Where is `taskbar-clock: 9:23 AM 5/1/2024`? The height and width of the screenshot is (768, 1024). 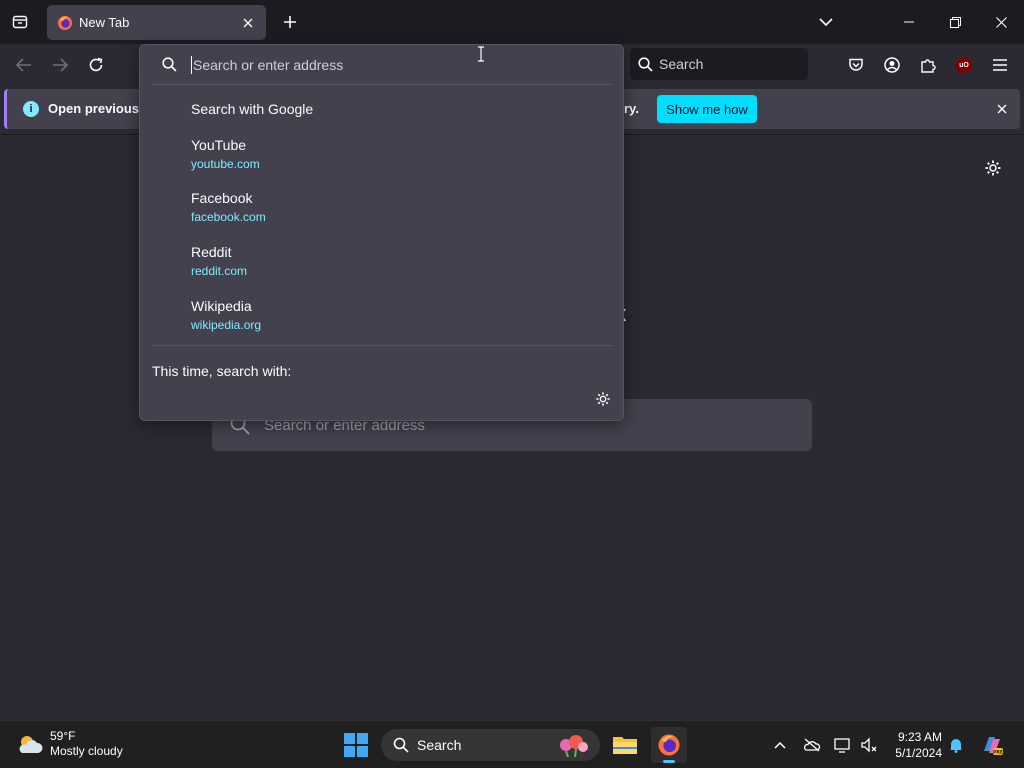 taskbar-clock: 9:23 AM 5/1/2024 is located at coordinates (913, 745).